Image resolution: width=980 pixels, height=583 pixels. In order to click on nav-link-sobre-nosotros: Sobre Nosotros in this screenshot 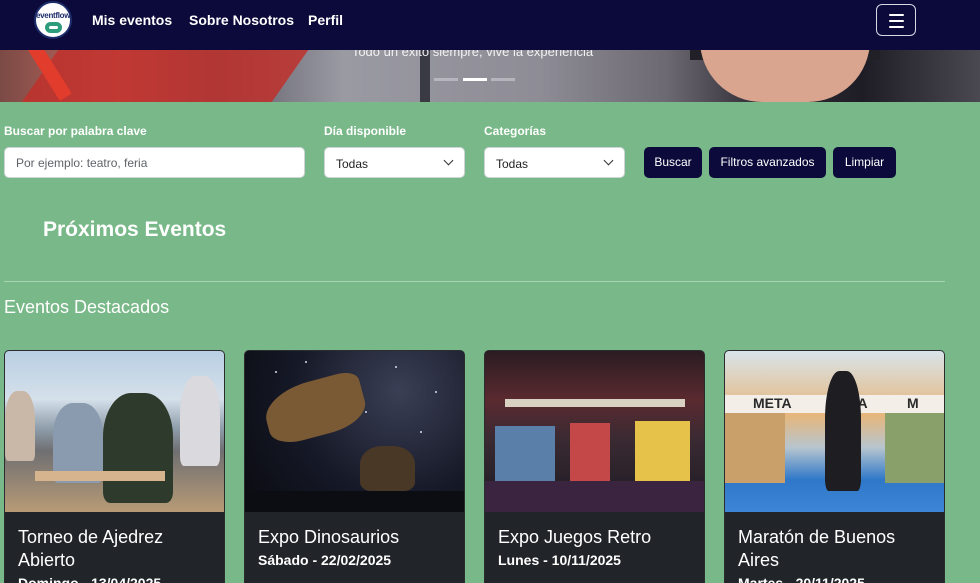, I will do `click(241, 20)`.